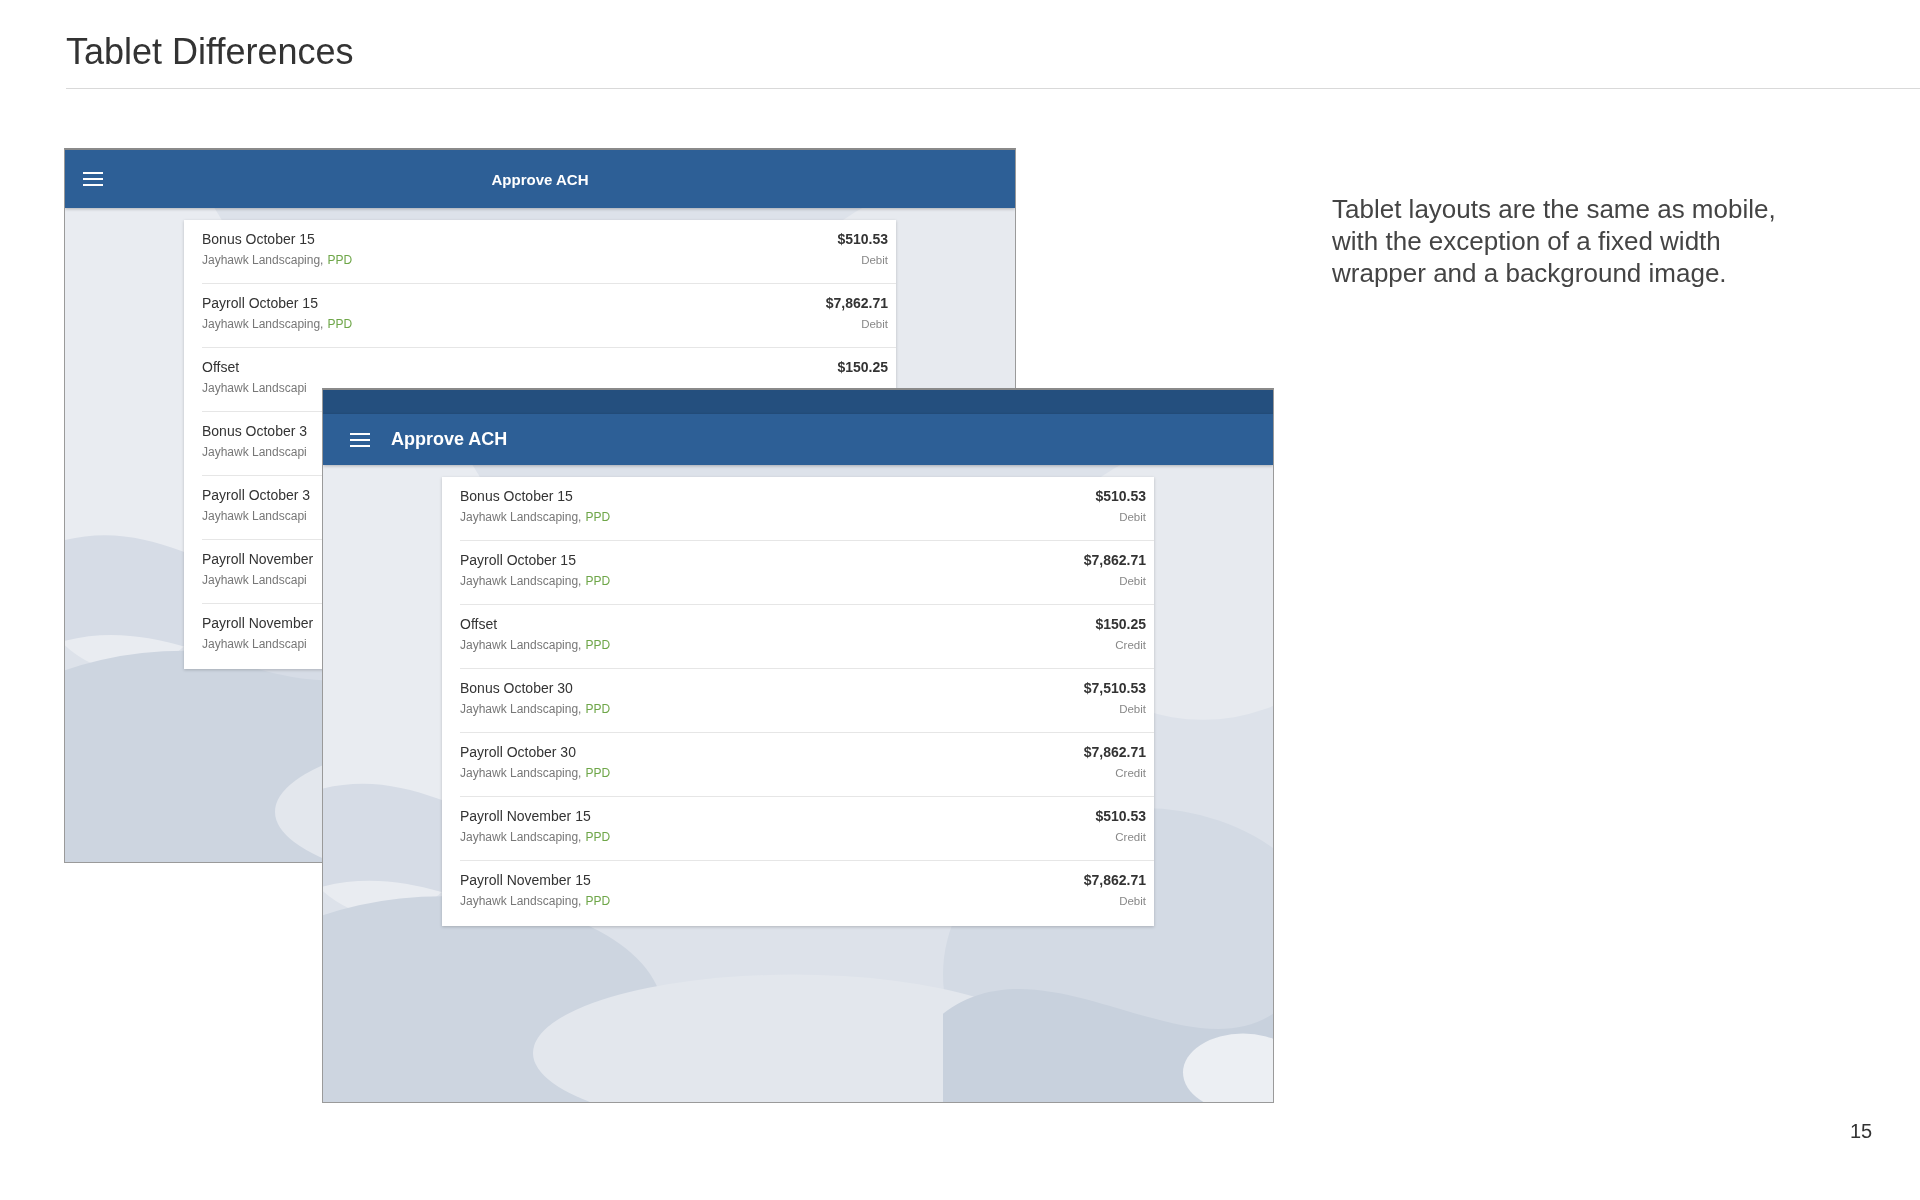  What do you see at coordinates (255, 431) in the screenshot?
I see `transaction-name: Bonus October 3` at bounding box center [255, 431].